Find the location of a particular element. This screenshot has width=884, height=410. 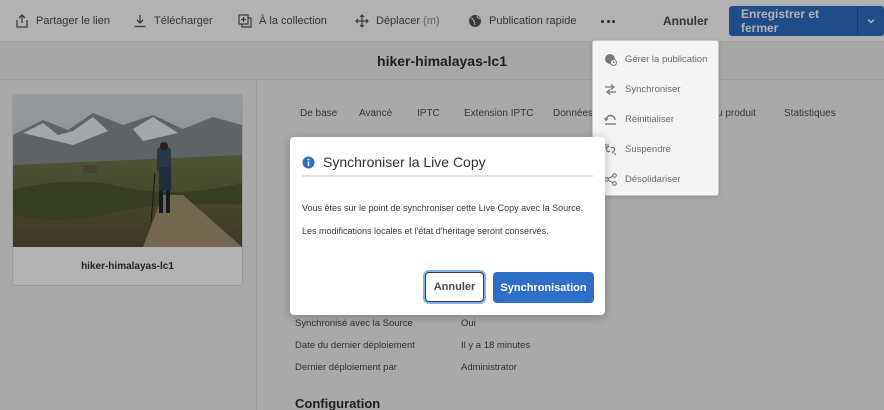

menu-item-detach: Désolidariser is located at coordinates (655, 179).